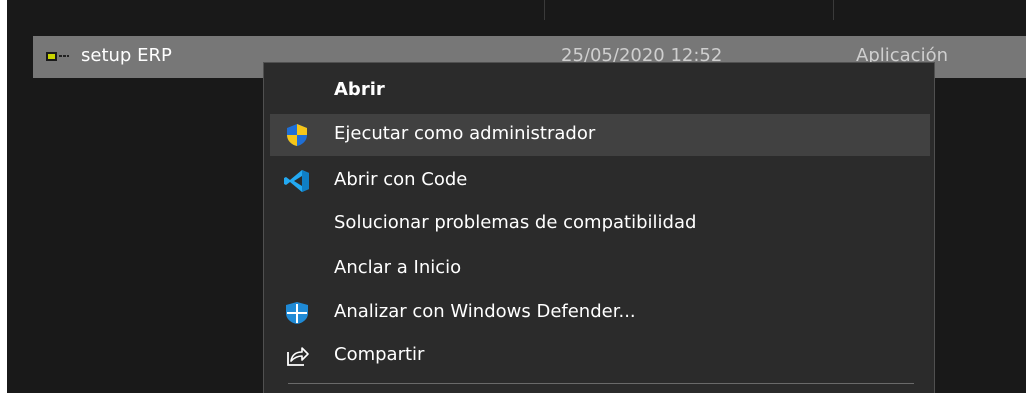  Describe the element at coordinates (379, 354) in the screenshot. I see `menu-item-label: Compartir` at that location.